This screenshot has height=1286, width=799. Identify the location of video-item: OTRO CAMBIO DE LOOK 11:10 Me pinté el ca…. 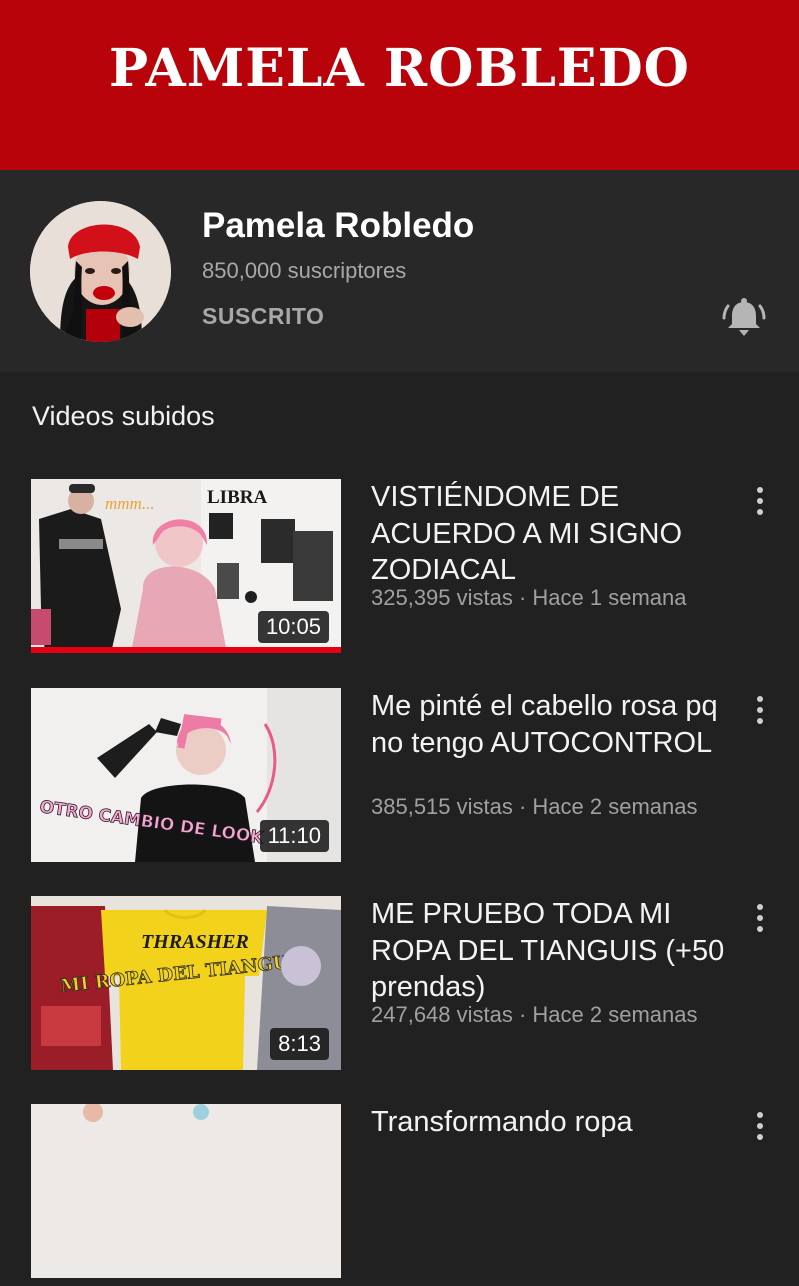
(399, 779).